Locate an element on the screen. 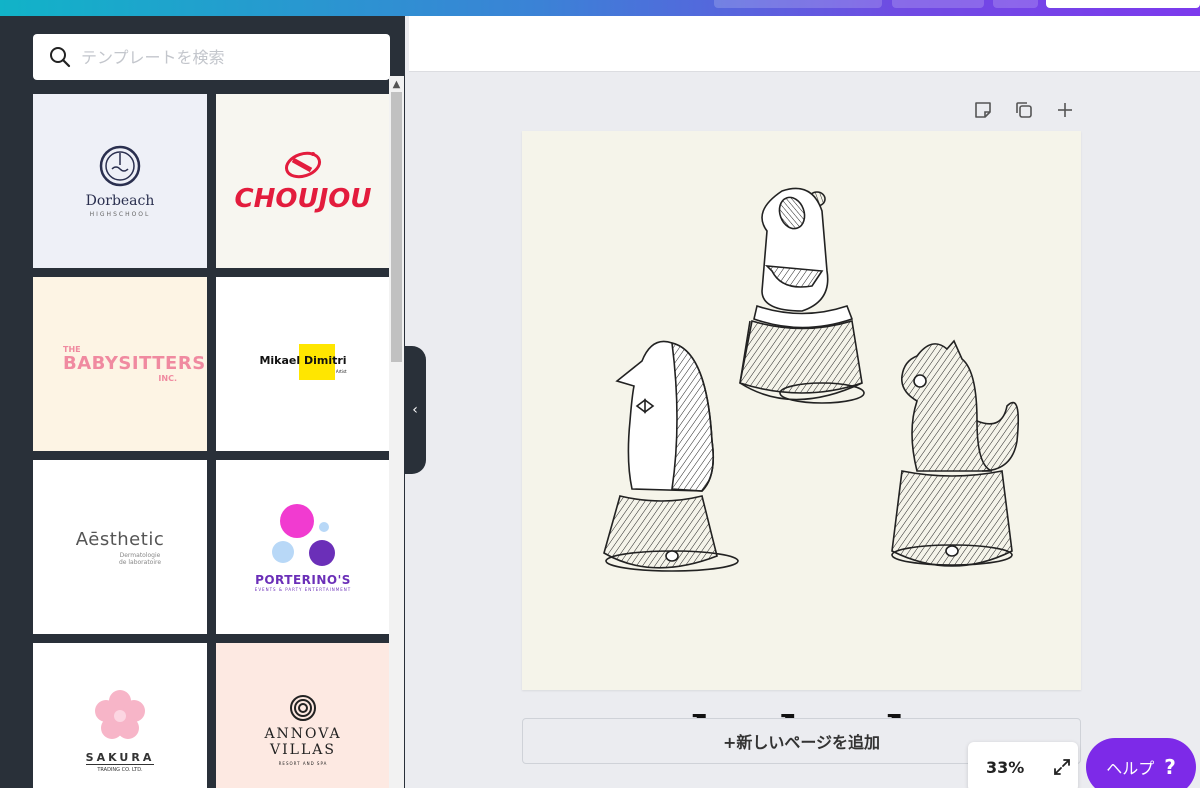  sticky-note-icon is located at coordinates (983, 110).